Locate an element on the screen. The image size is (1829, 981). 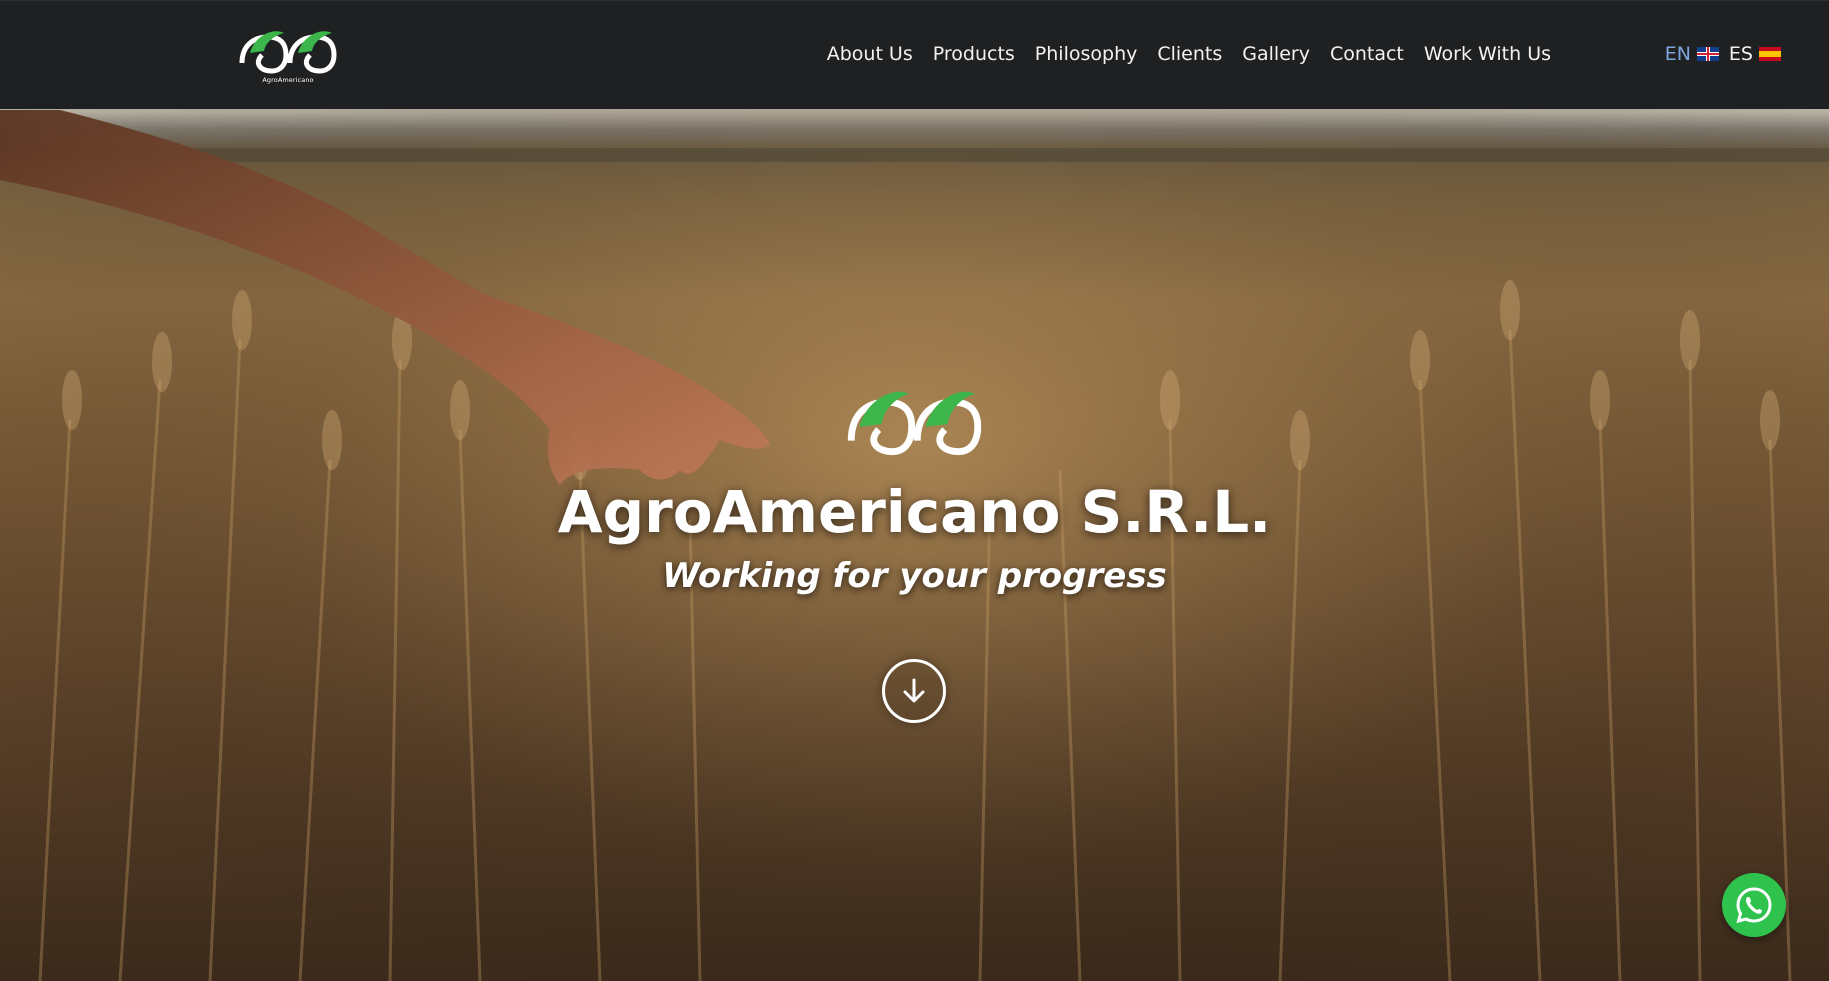
spain-flag-icon is located at coordinates (1770, 54).